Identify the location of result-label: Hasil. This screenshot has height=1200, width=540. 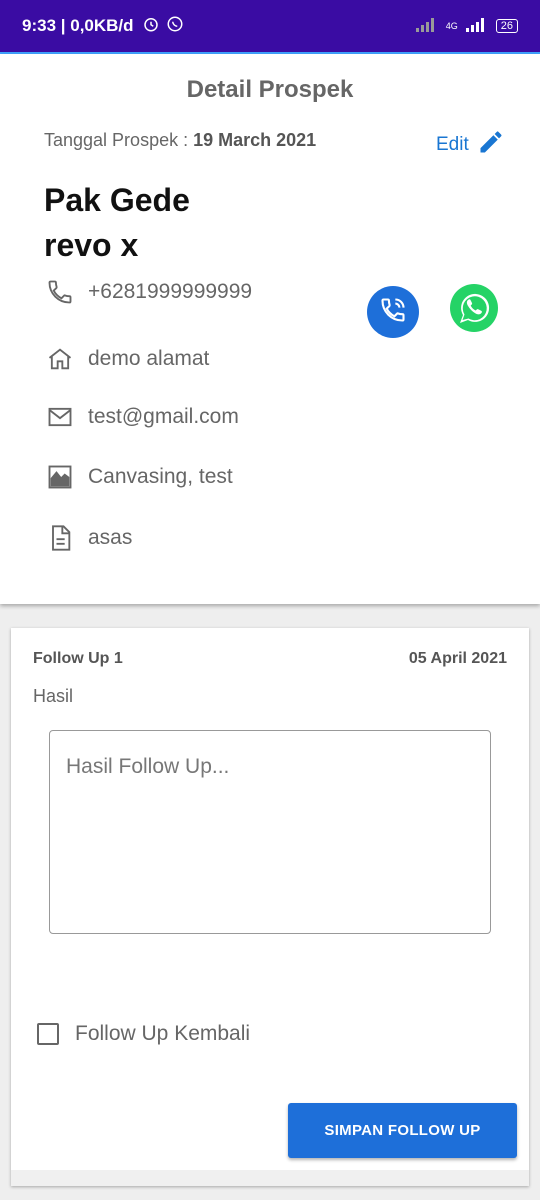
(53, 696).